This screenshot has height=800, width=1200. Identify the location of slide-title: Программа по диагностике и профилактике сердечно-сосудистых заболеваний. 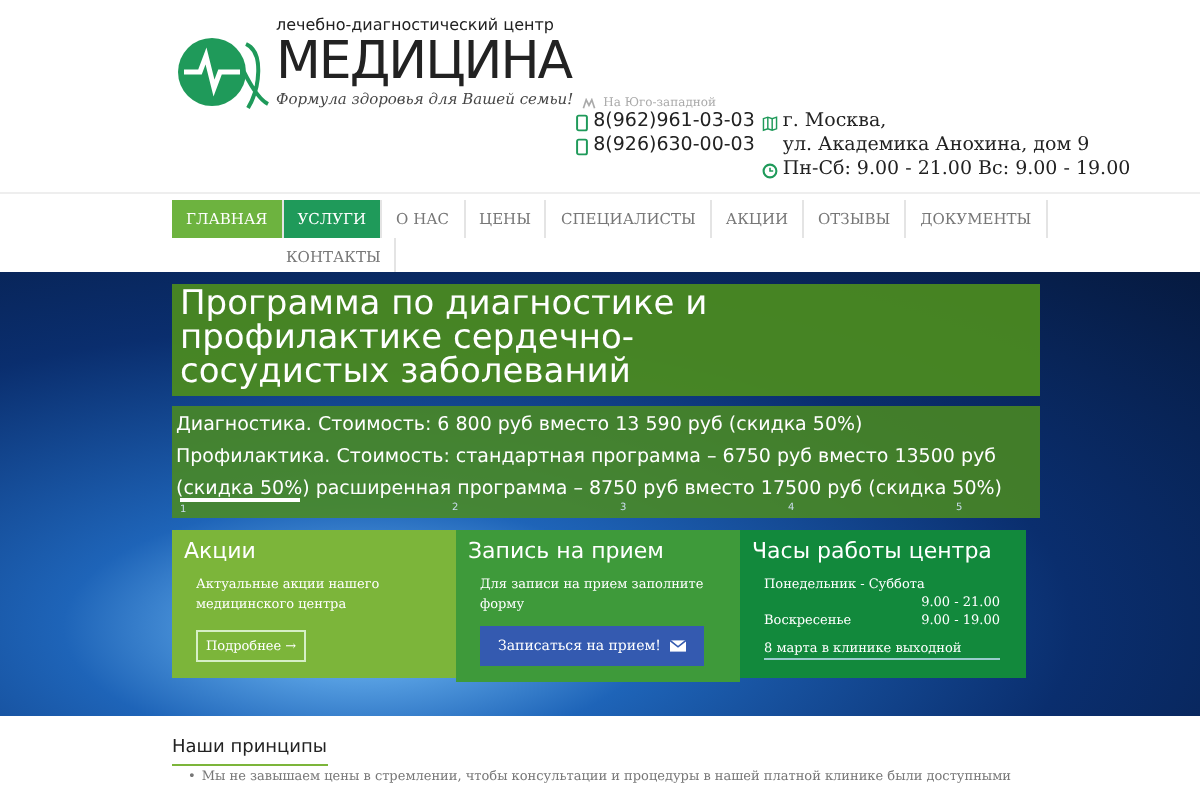
(606, 340).